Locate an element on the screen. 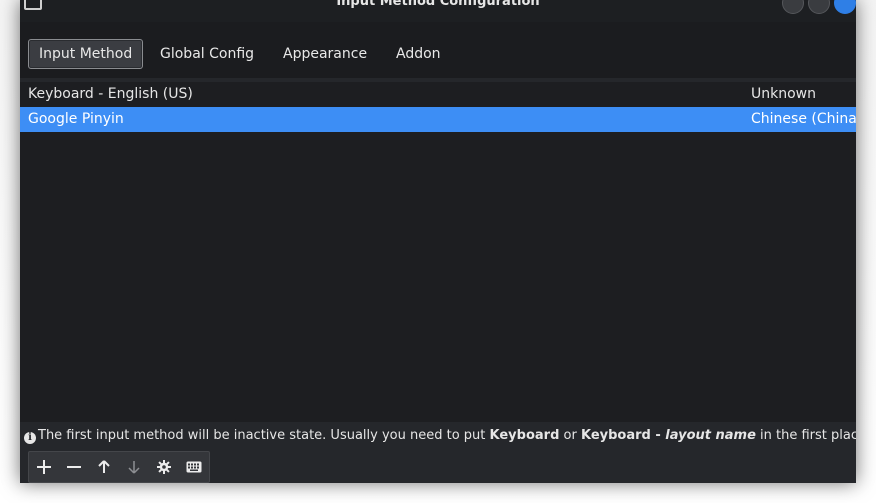 The width and height of the screenshot is (876, 503). info-bold-1: Keyboard is located at coordinates (524, 435).